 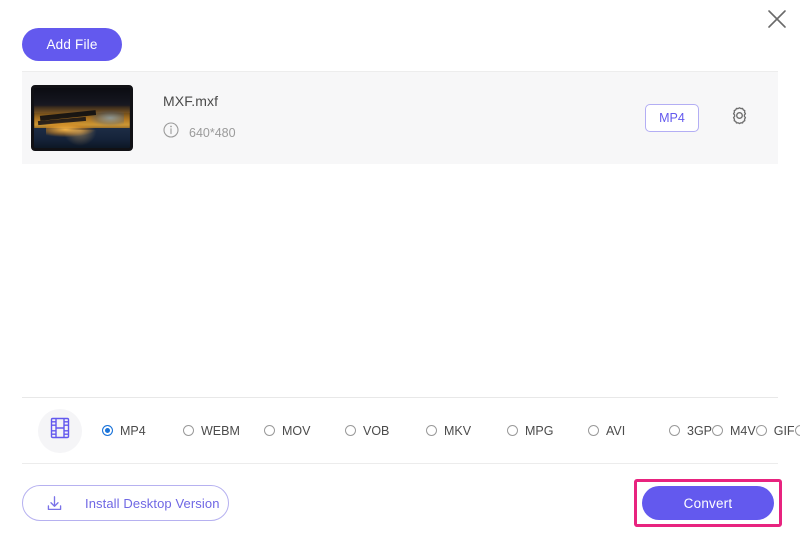 I want to click on file-name: MXF.mxf, so click(x=191, y=101).